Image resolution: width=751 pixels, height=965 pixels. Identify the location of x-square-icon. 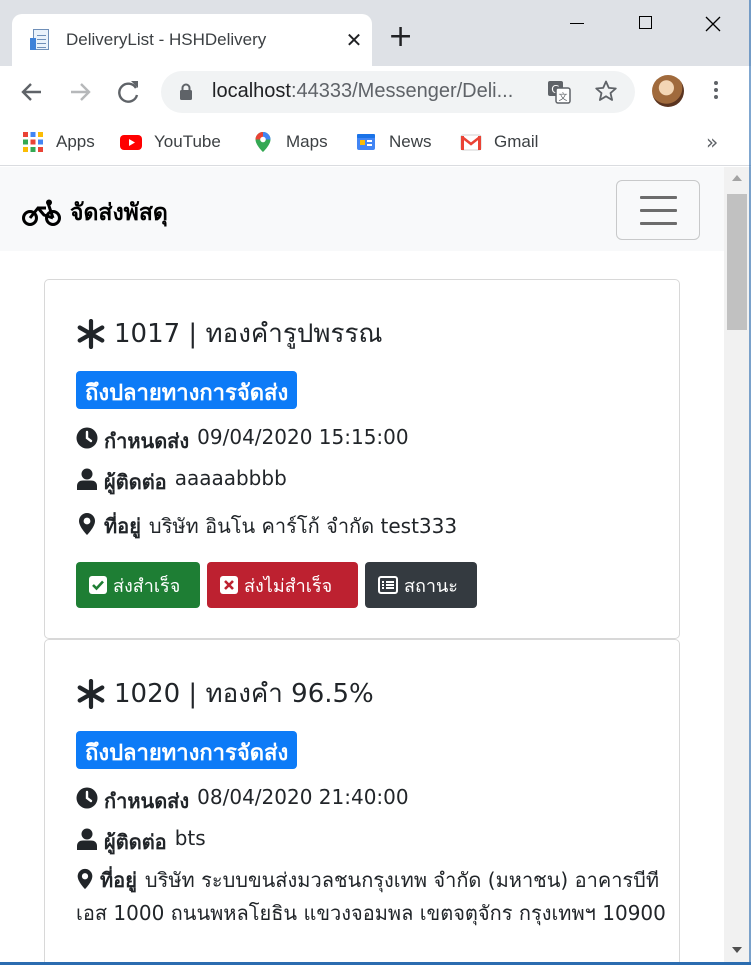
(229, 585).